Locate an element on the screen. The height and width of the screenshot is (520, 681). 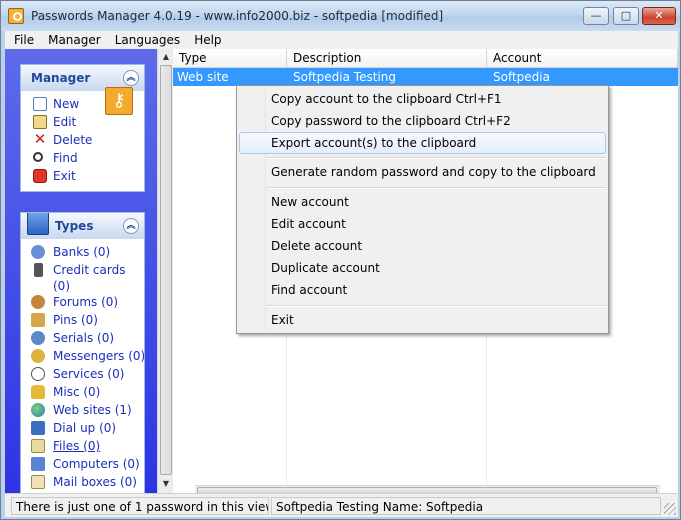
ctx-copy-account: Copy account to the clipboard Ctrl+F1 is located at coordinates (422, 99).